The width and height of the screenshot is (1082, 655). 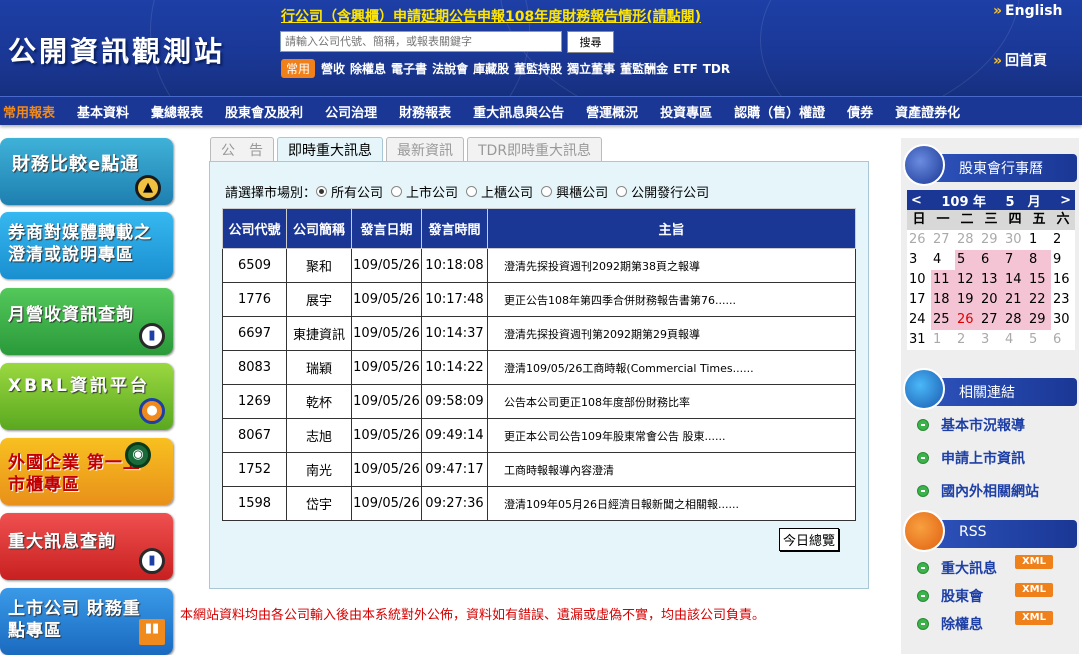 What do you see at coordinates (1057, 239) in the screenshot?
I see `calendar-day: 2` at bounding box center [1057, 239].